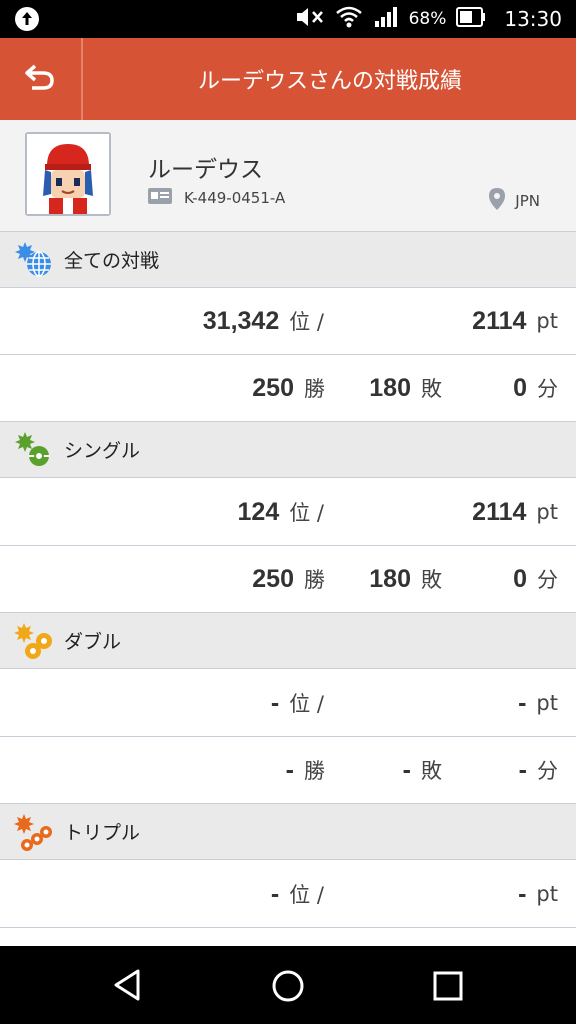 The height and width of the screenshot is (1024, 576). I want to click on section-label: シングル, so click(102, 451).